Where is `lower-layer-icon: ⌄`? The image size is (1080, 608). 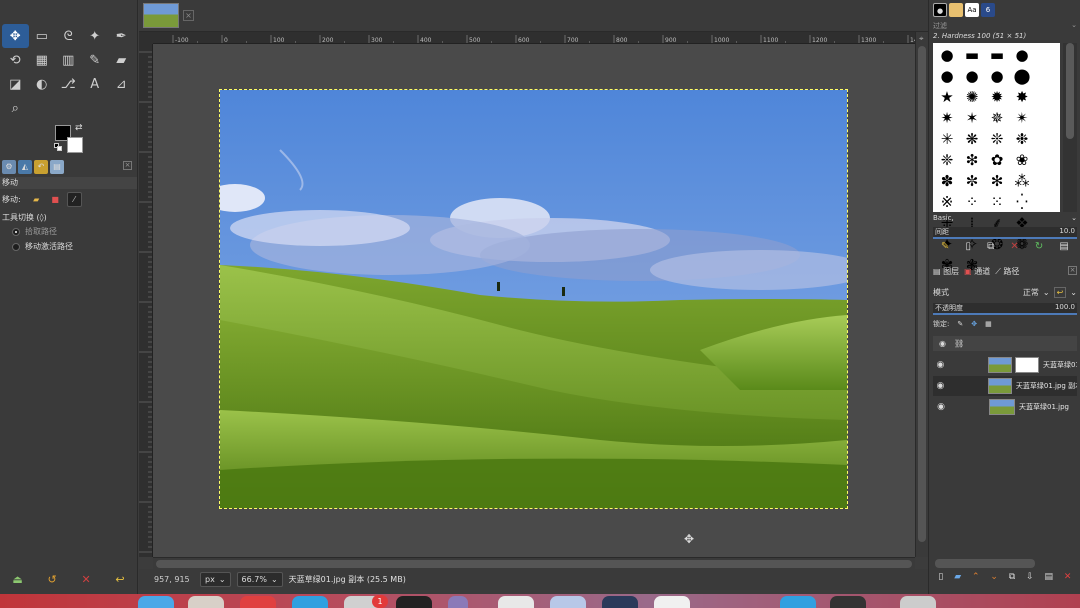
lower-layer-icon: ⌄ is located at coordinates (994, 579).